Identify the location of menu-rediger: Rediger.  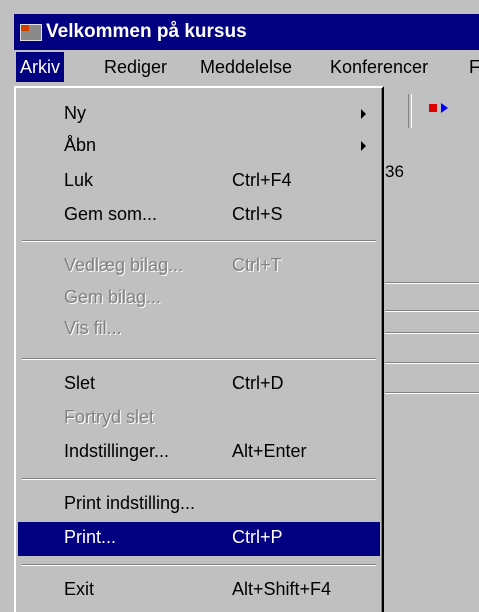
(135, 67).